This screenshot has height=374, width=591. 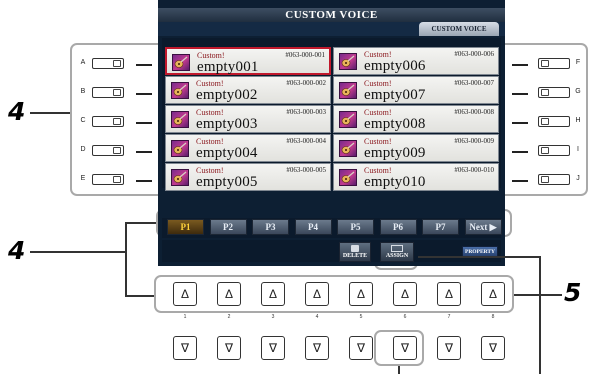 I want to click on side-label: D, so click(x=83, y=149).